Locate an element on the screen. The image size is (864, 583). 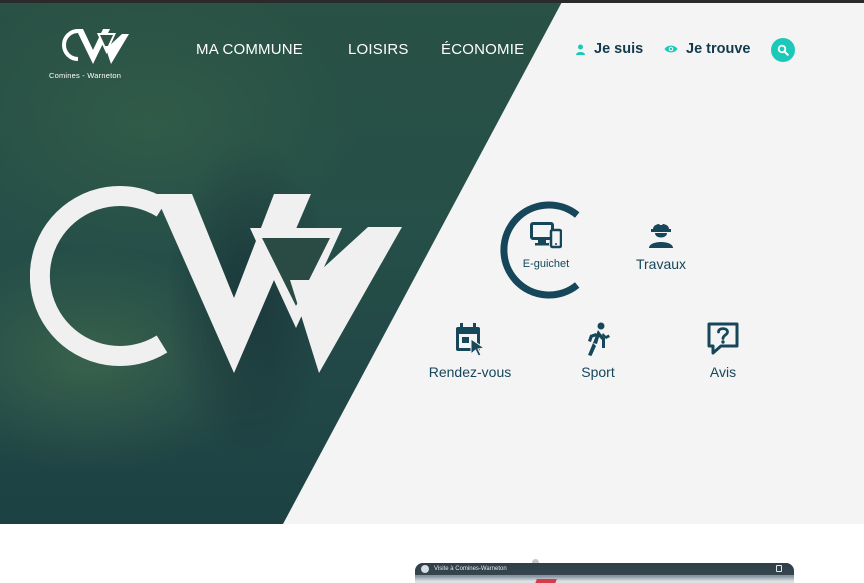
quicklink-label: E-guichet is located at coordinates (546, 264).